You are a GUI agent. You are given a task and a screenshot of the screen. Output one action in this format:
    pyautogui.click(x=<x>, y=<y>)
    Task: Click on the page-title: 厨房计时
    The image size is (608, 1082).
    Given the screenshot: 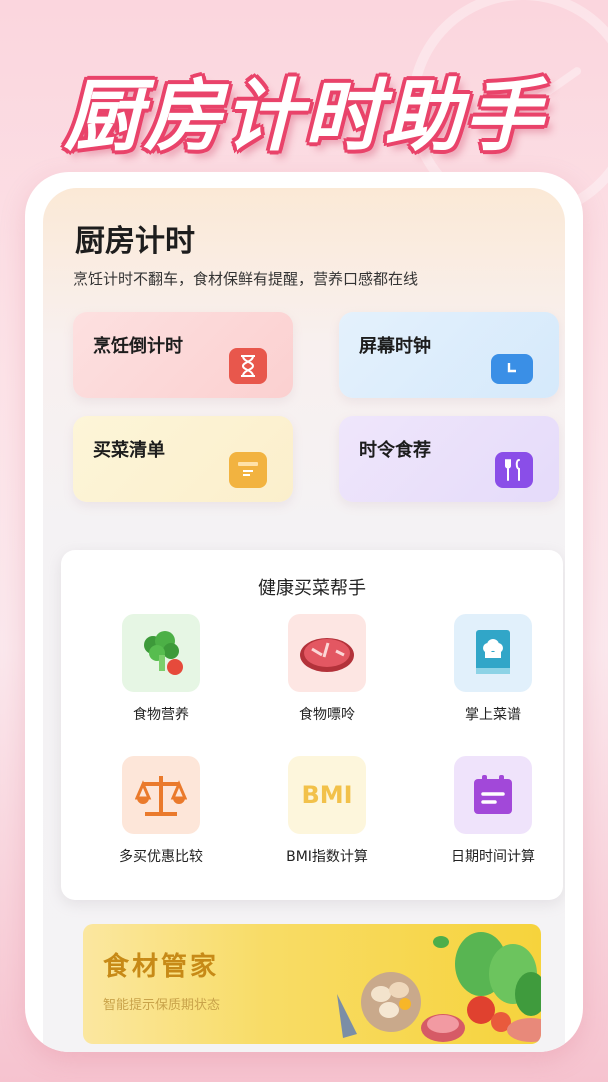 What is the action you would take?
    pyautogui.click(x=135, y=241)
    